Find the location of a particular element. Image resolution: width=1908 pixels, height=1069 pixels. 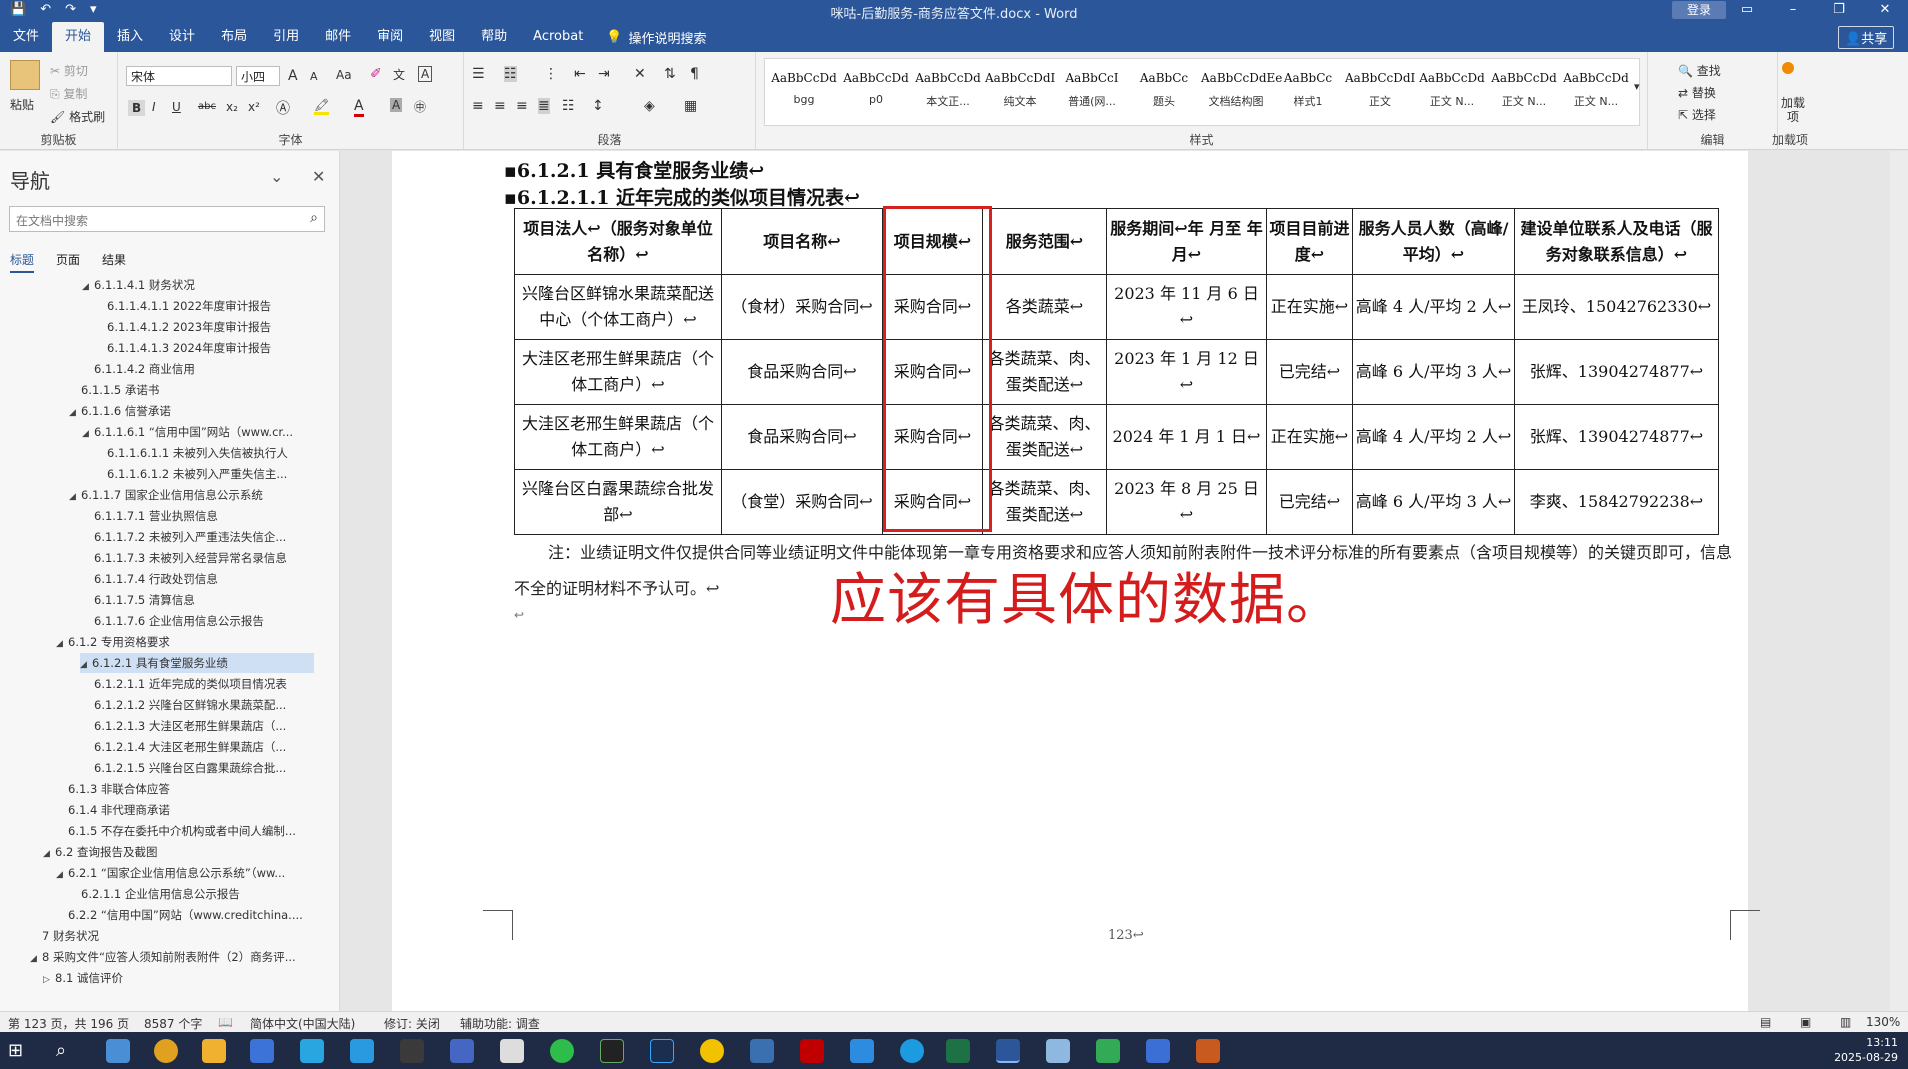

photoshop-icon is located at coordinates (662, 1051).